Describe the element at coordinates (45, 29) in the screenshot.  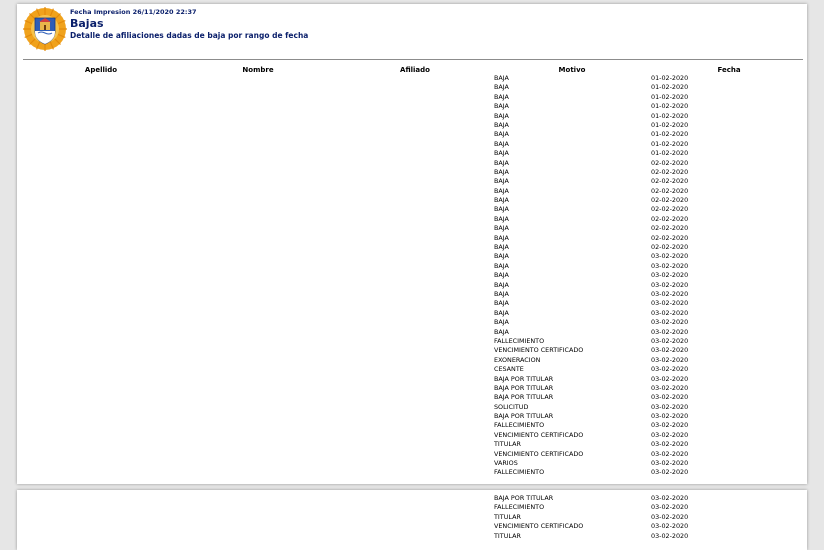
I see `provincial-crest-icon` at that location.